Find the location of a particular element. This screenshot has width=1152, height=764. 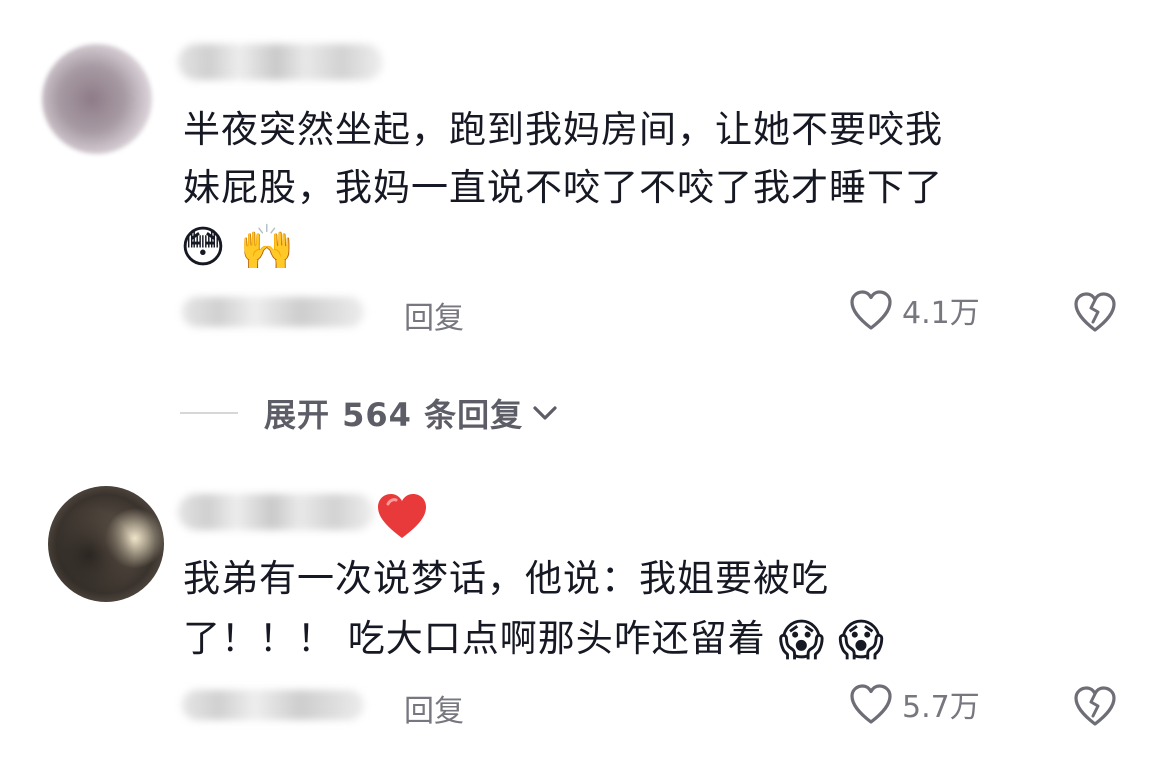

comment-text-line-2-content: 了！！！ 吃大口点啊那头咋还留着 is located at coordinates (474, 638).